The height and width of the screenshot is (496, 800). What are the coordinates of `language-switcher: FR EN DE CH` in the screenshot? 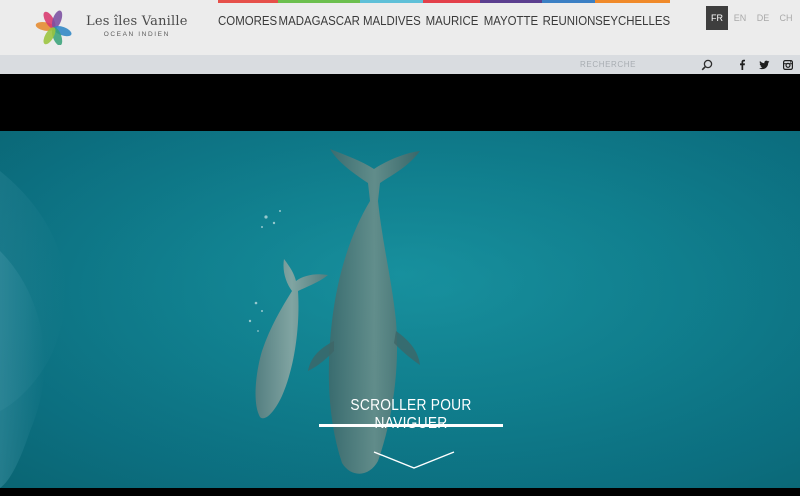 It's located at (752, 18).